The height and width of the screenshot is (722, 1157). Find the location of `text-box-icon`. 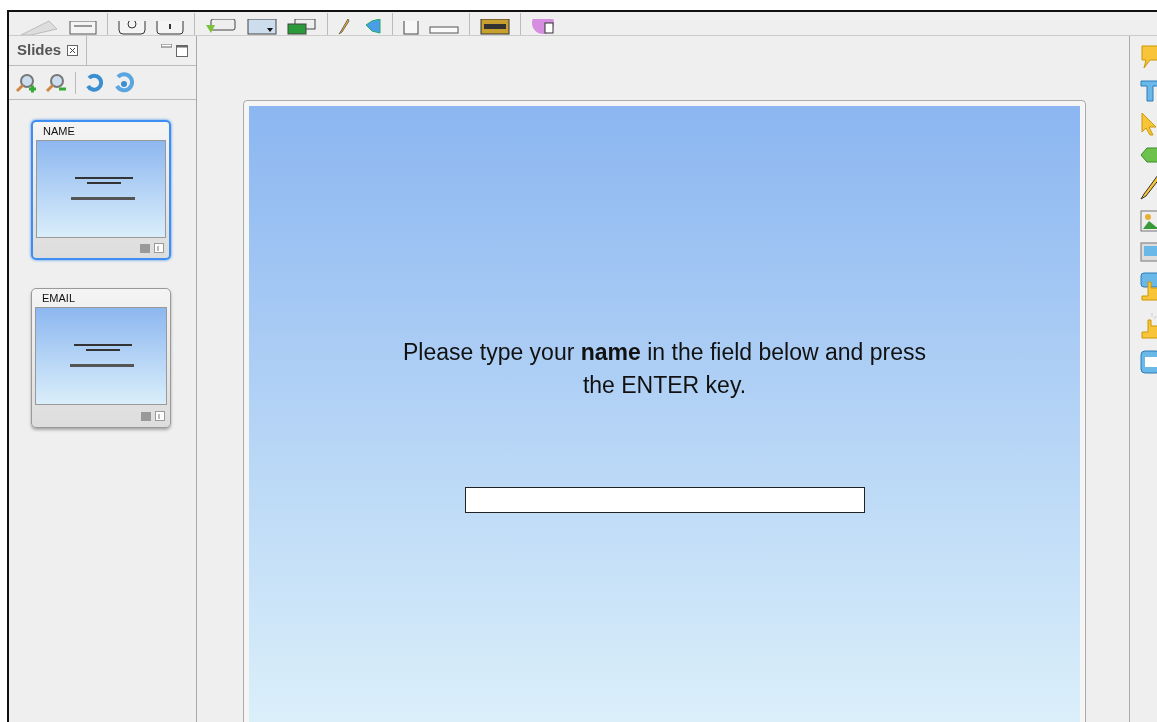

text-box-icon is located at coordinates (1148, 362).